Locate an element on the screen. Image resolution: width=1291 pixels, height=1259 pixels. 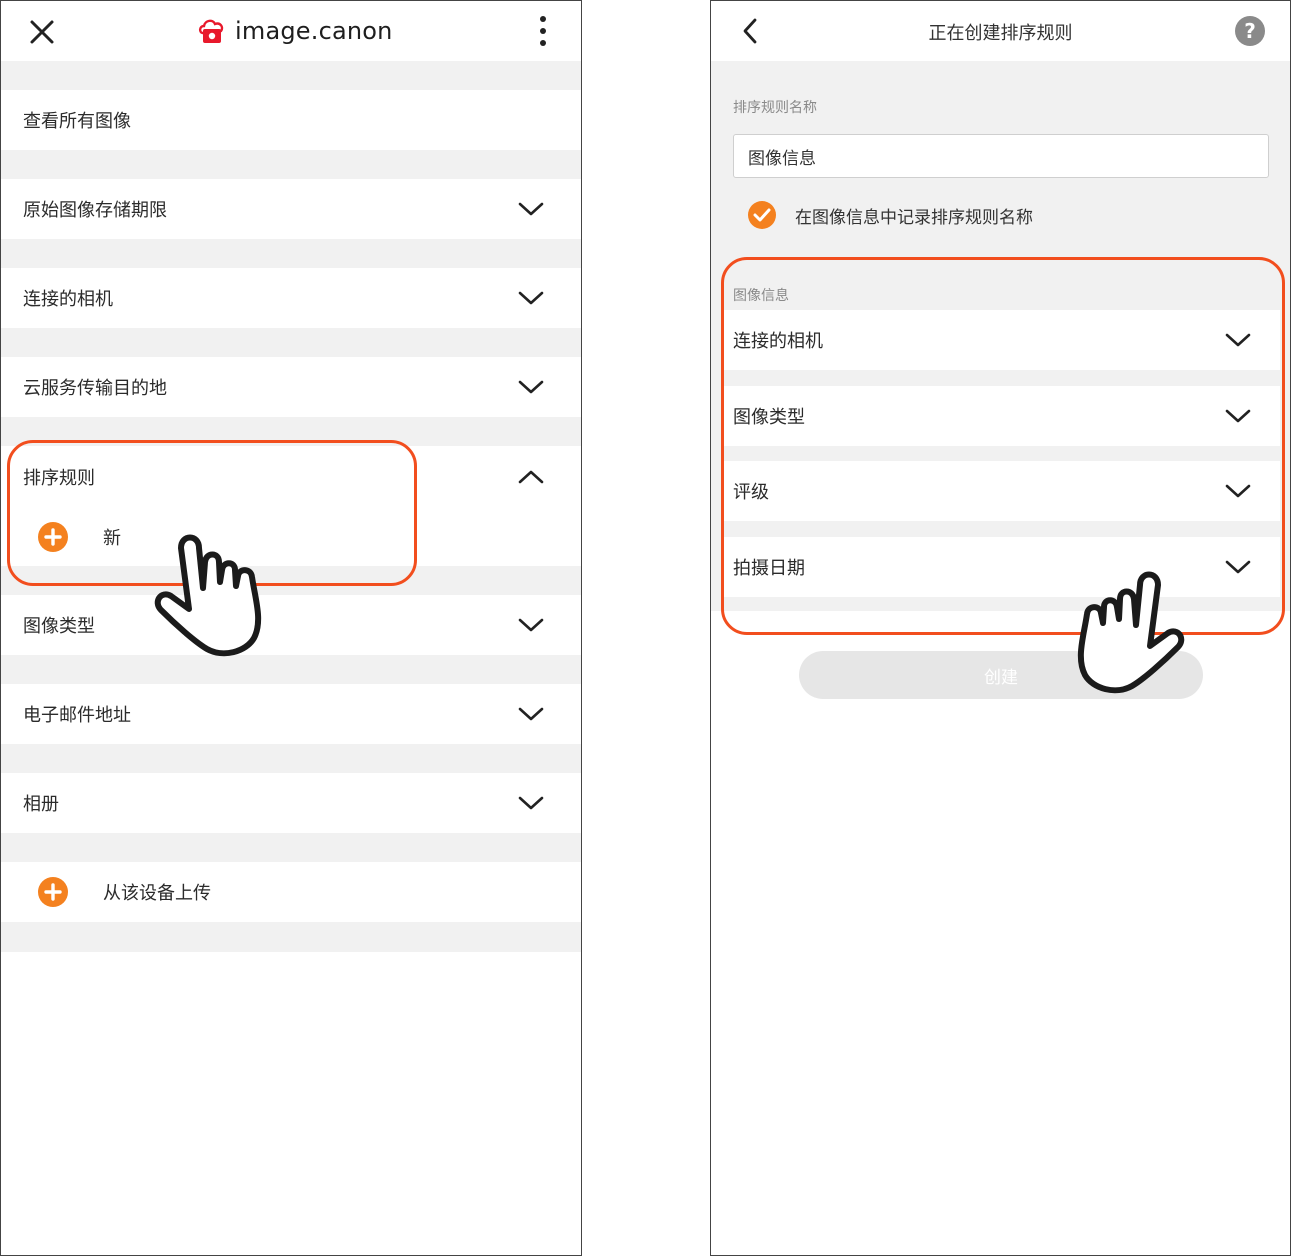
menu-item-connected-camera: 连接的相机 is located at coordinates (291, 298).